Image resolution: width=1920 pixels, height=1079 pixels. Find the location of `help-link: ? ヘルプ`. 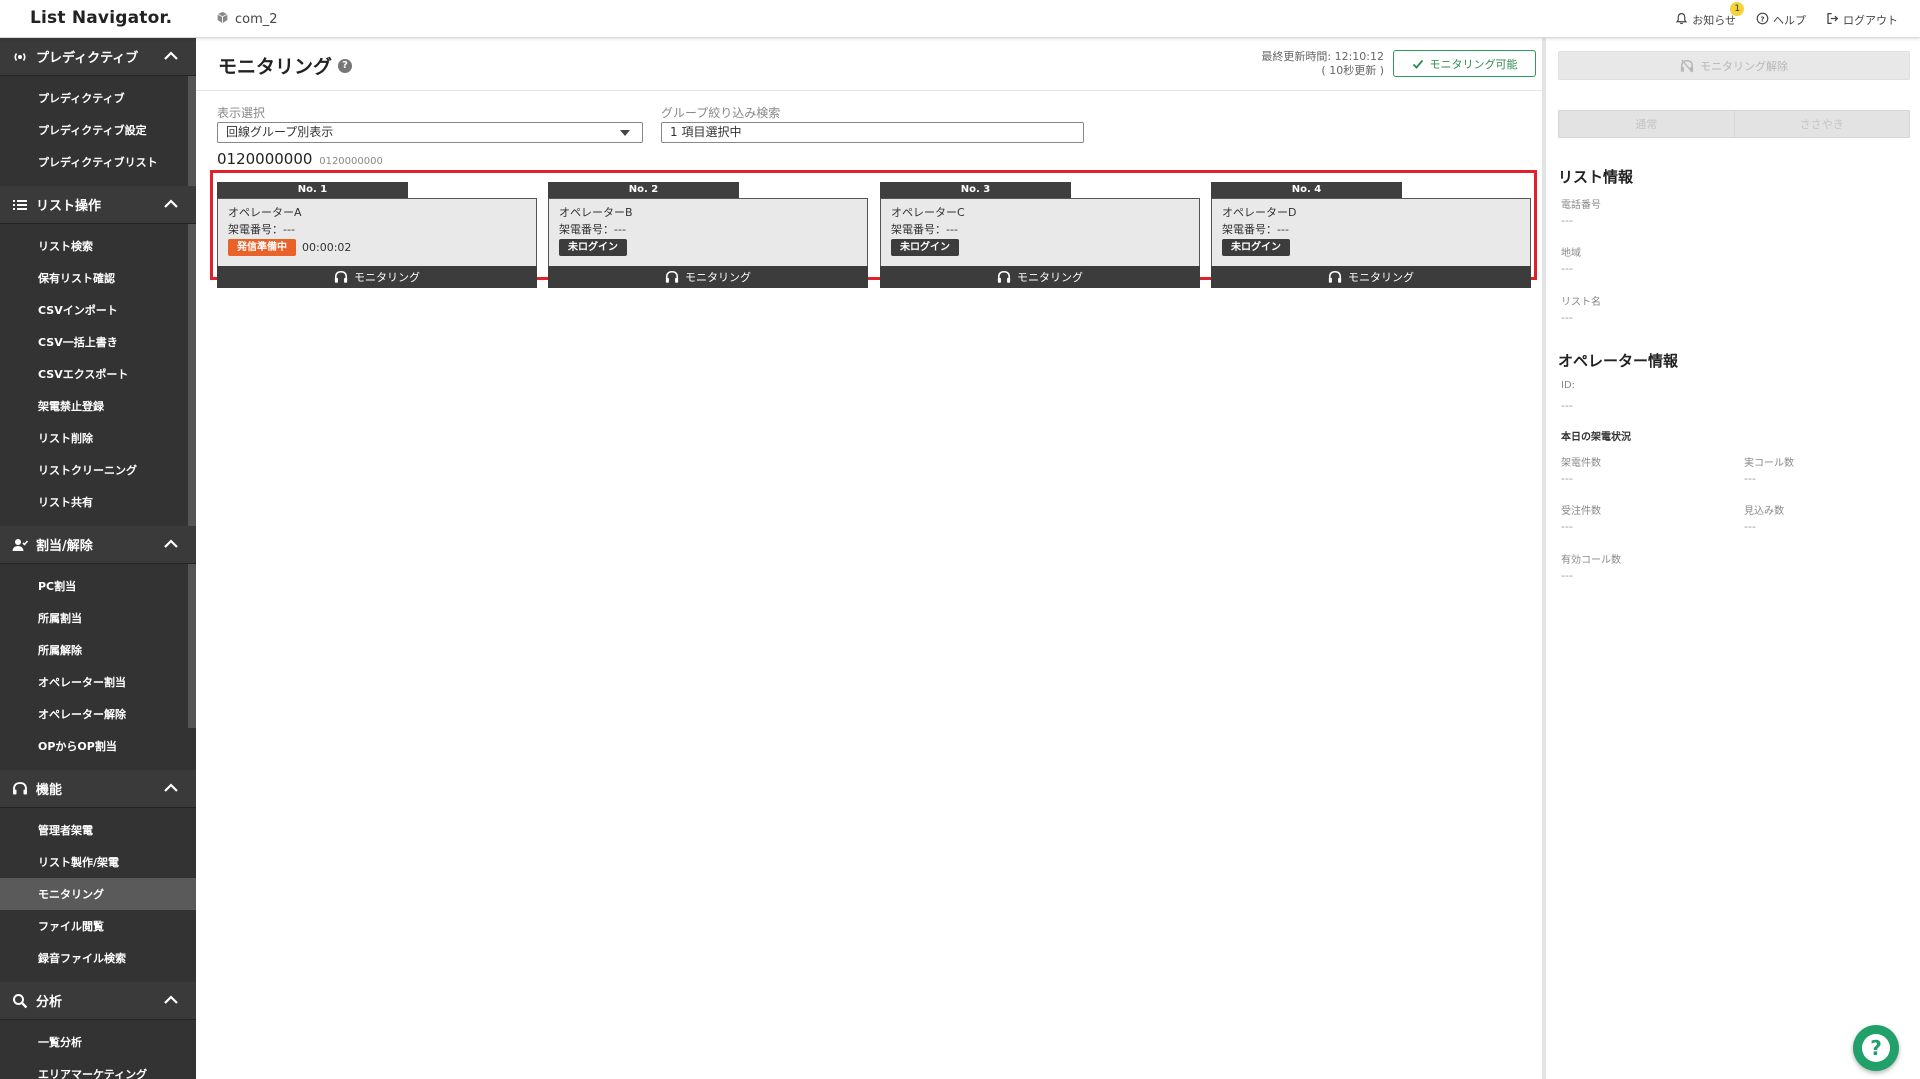

help-link: ? ヘルプ is located at coordinates (1781, 20).